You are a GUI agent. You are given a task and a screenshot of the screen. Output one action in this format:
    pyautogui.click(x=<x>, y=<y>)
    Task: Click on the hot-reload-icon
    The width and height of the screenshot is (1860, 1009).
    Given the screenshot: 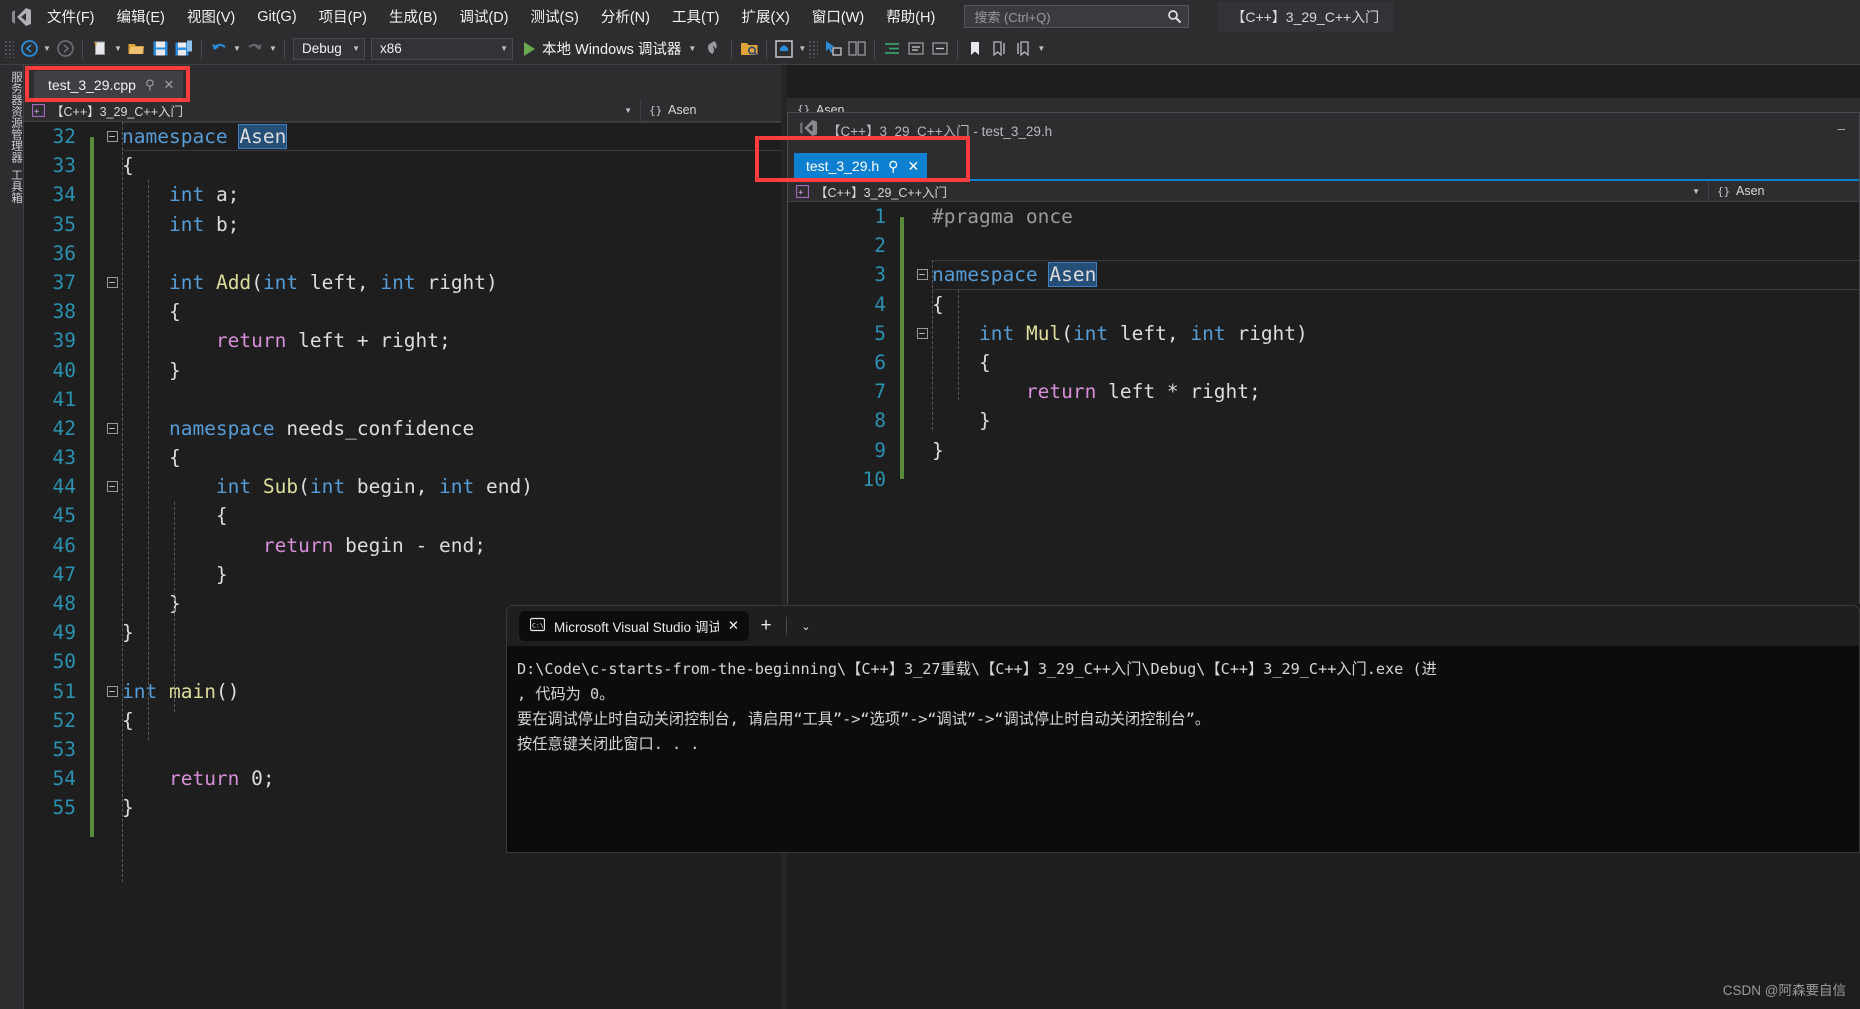 What is the action you would take?
    pyautogui.click(x=714, y=49)
    